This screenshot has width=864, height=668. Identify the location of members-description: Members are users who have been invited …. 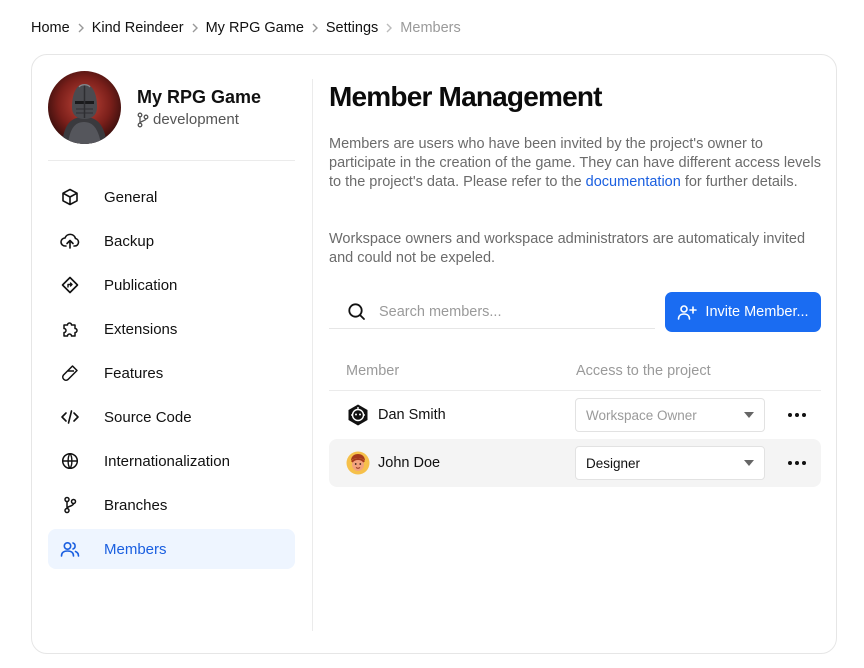
(575, 163).